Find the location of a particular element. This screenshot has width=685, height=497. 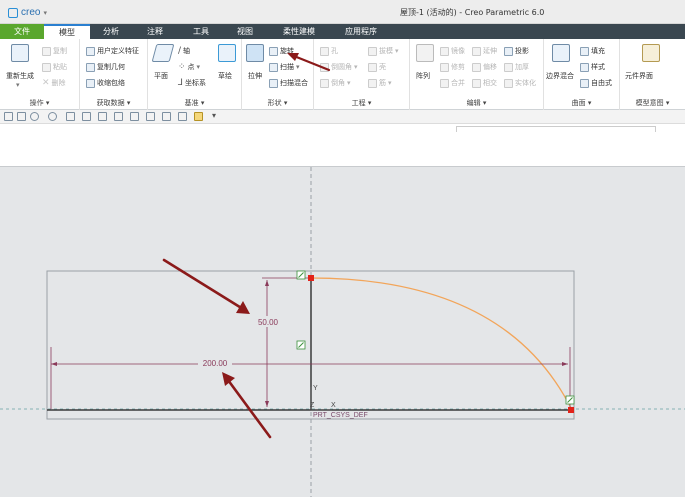

arc-start-point is located at coordinates (311, 278).